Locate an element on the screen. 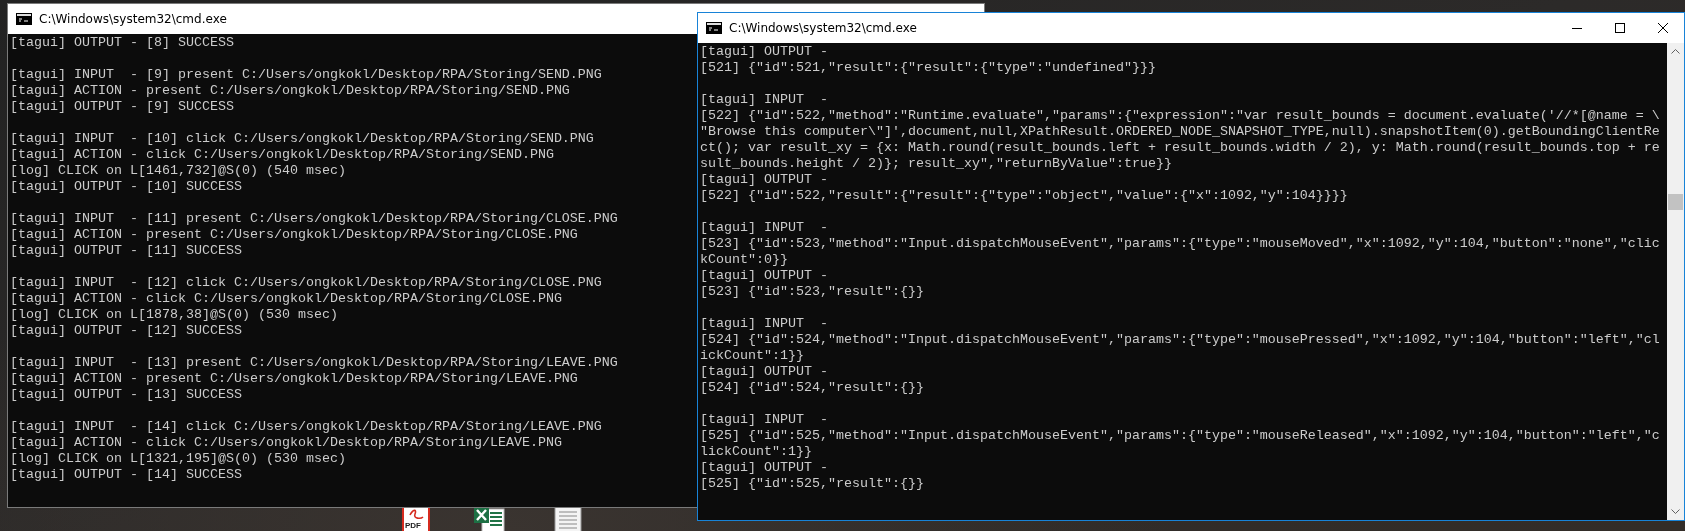 This screenshot has width=1685, height=531. console-line: [log] CLICK on L[1878,38]@S(0) (530 msec) is located at coordinates (174, 315).